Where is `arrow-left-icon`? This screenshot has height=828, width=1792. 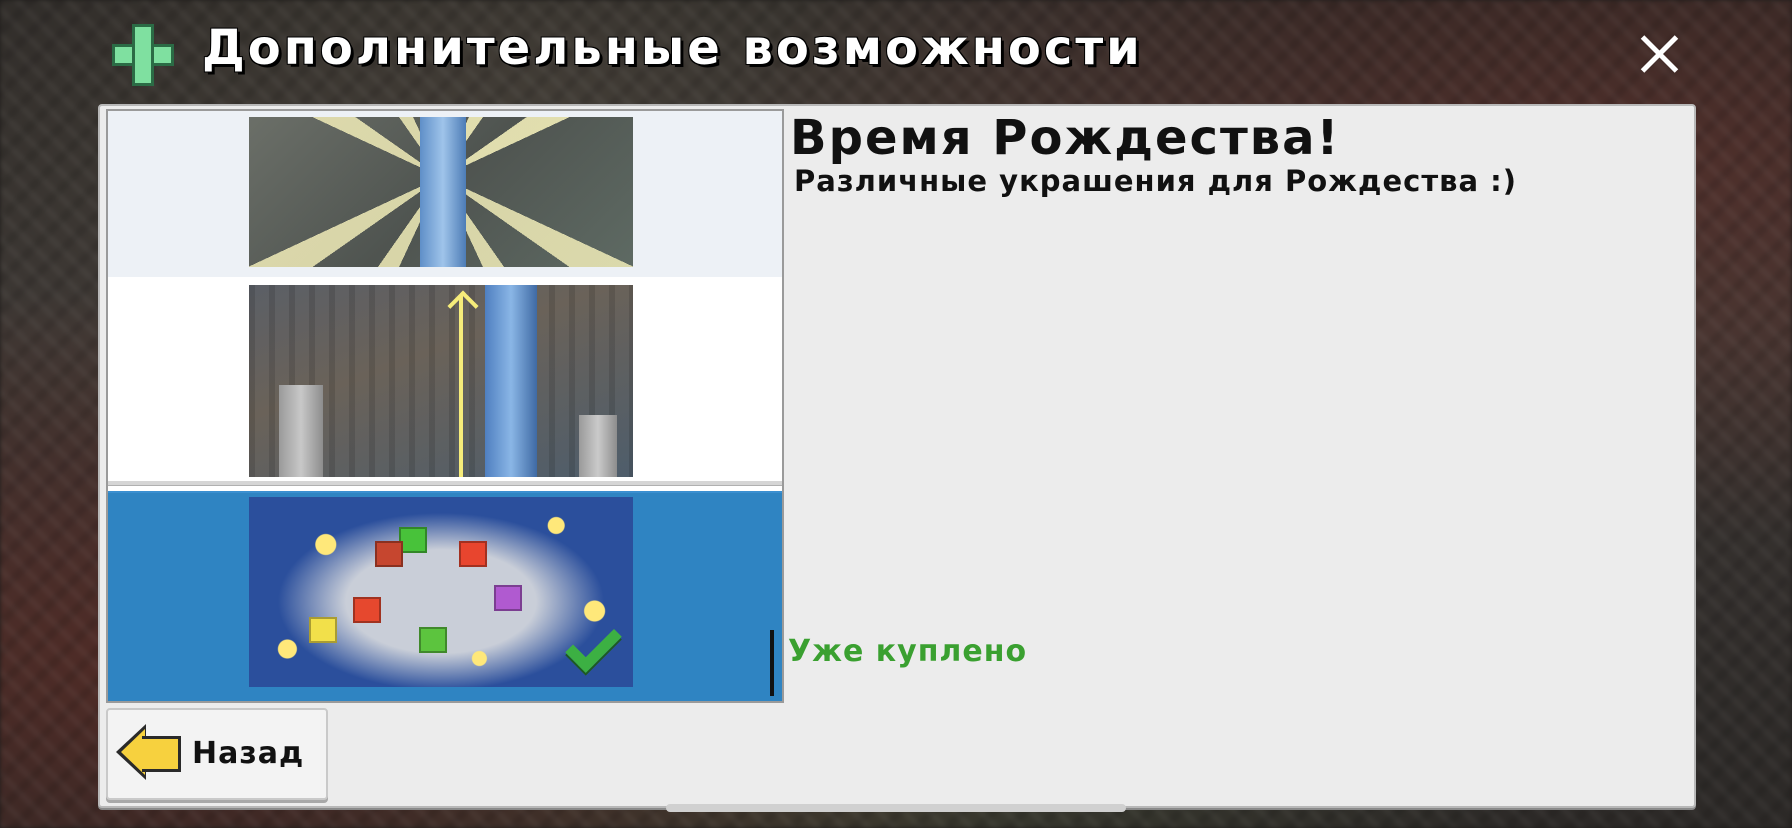 arrow-left-icon is located at coordinates (149, 752).